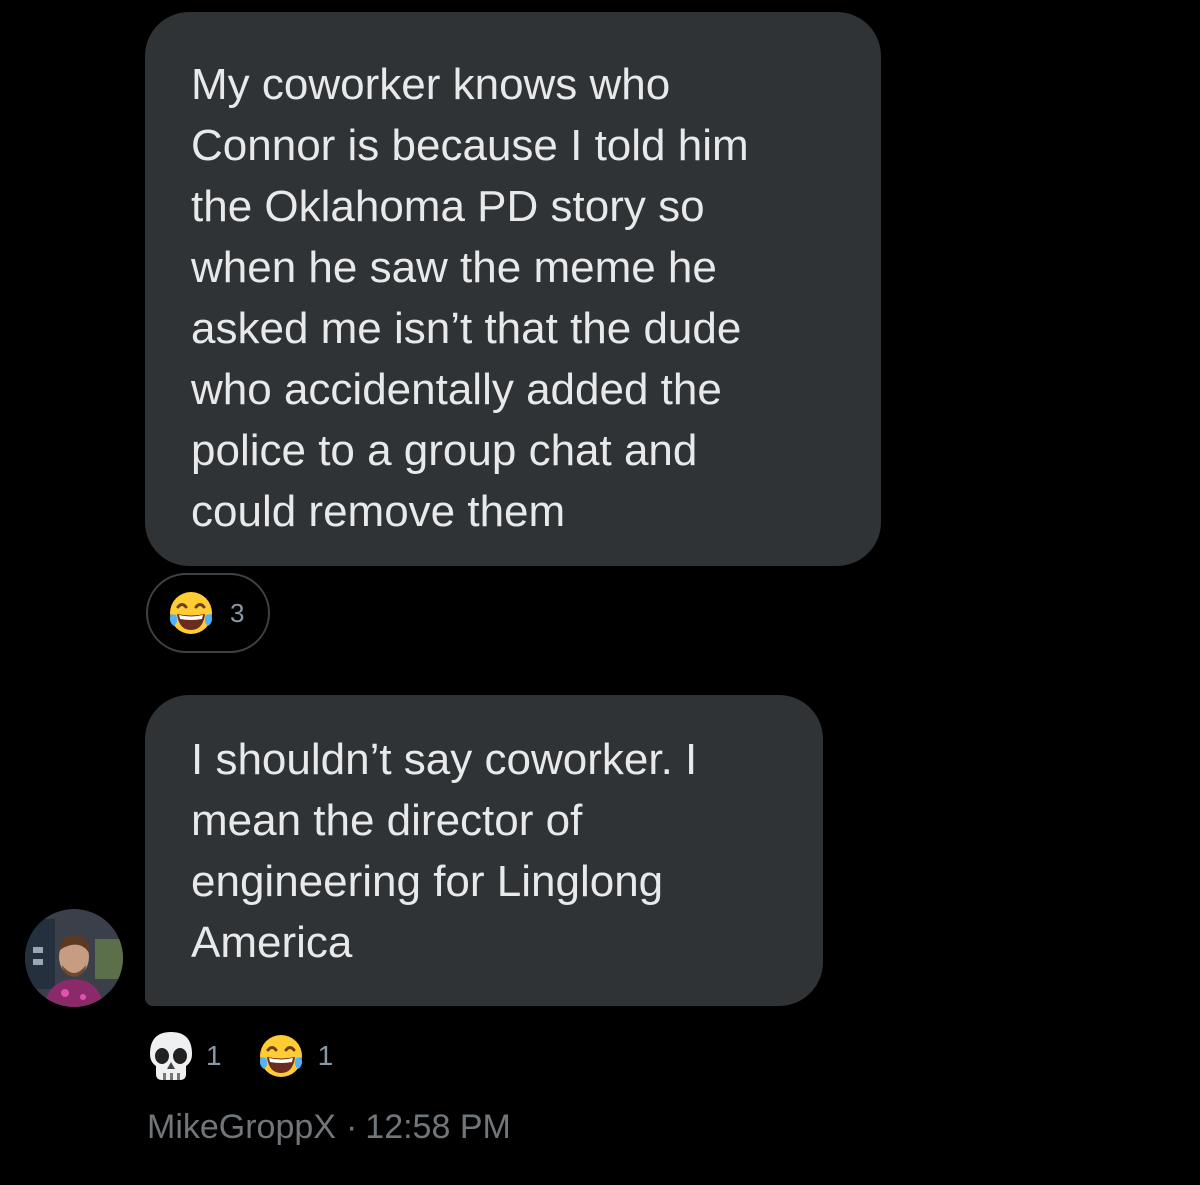 The width and height of the screenshot is (1200, 1185). Describe the element at coordinates (387, 820) in the screenshot. I see `message-line: mean the director of` at that location.